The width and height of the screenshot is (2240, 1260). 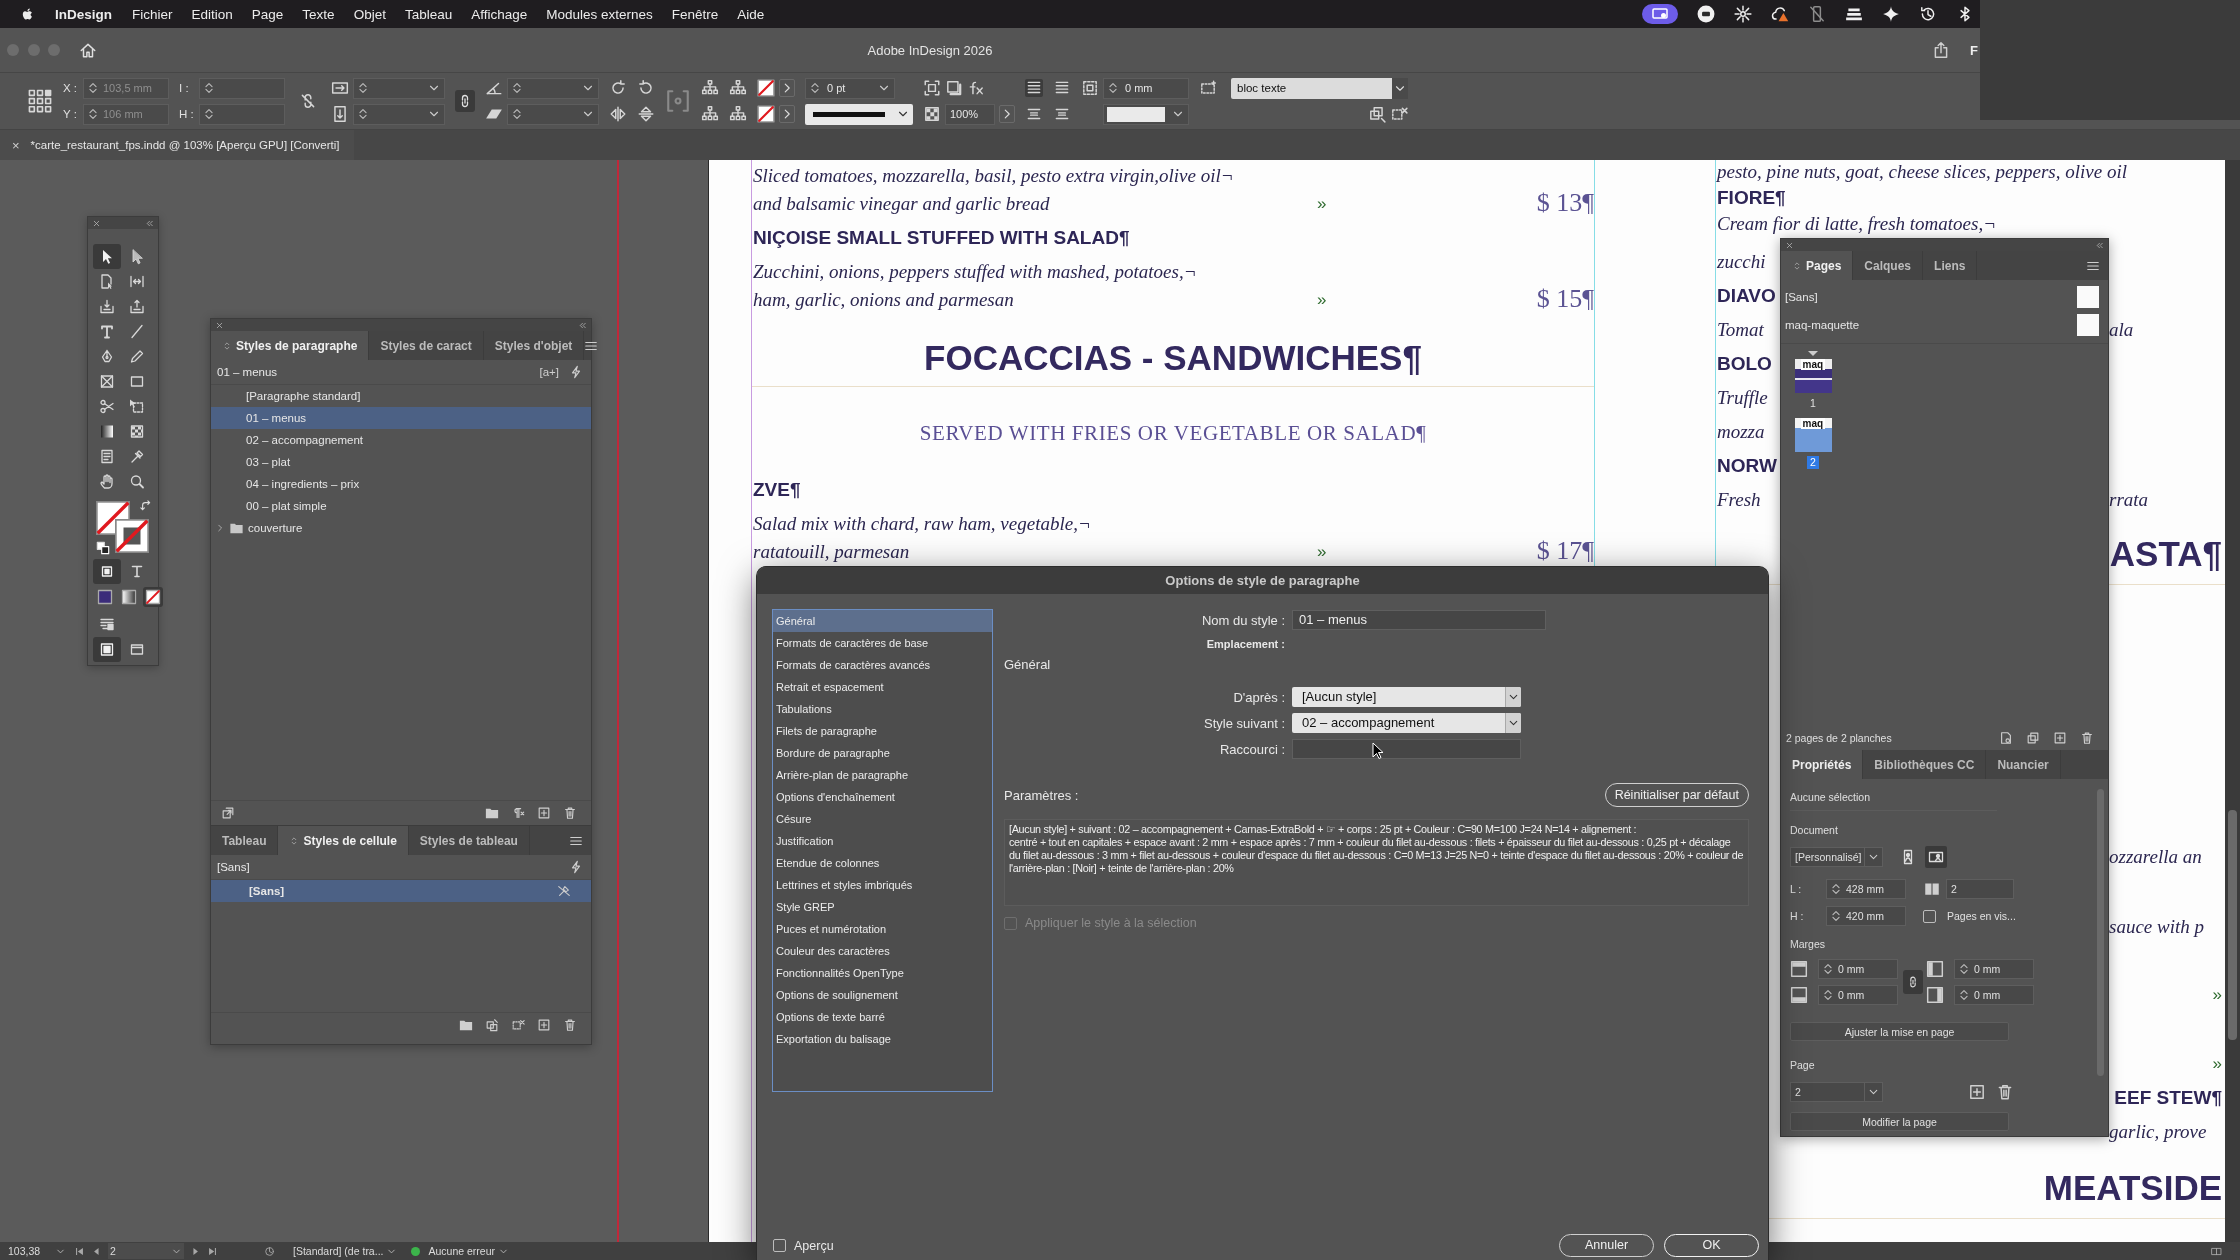 What do you see at coordinates (401, 506) in the screenshot?
I see `style-list-item: 00 – plat simple` at bounding box center [401, 506].